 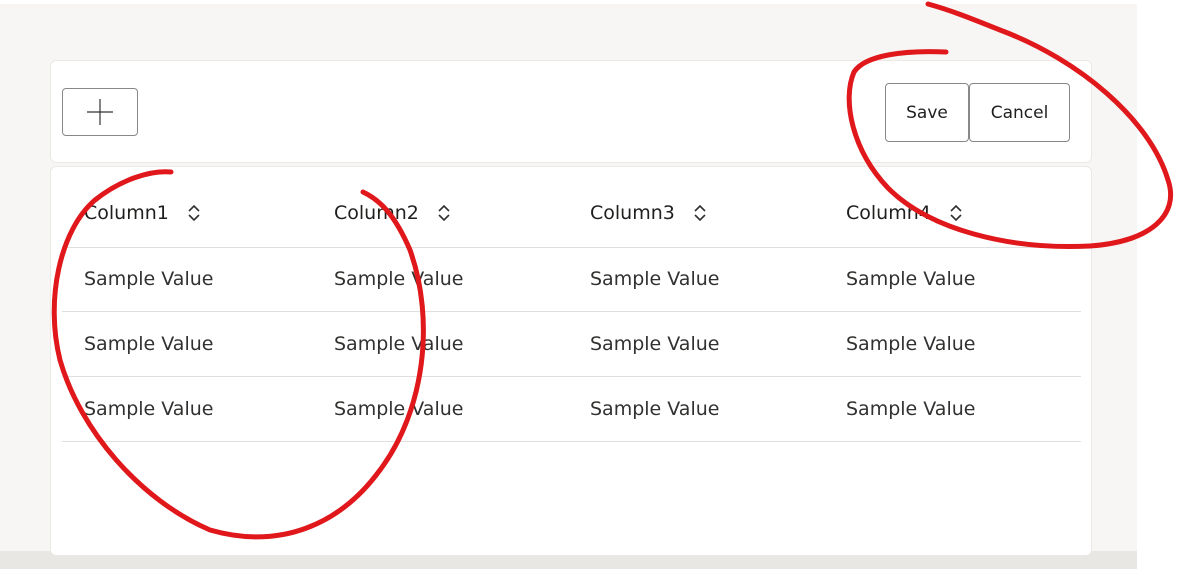 I want to click on cancel-button: Cancel, so click(x=1019, y=112).